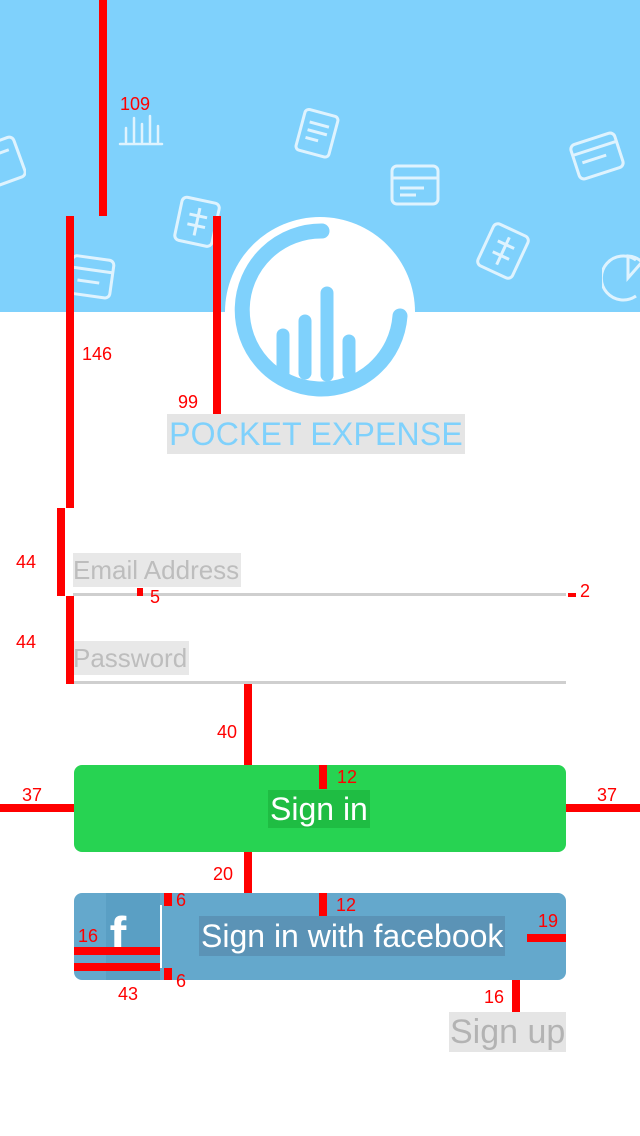 This screenshot has height=1136, width=640. I want to click on measure-label: 109, so click(135, 104).